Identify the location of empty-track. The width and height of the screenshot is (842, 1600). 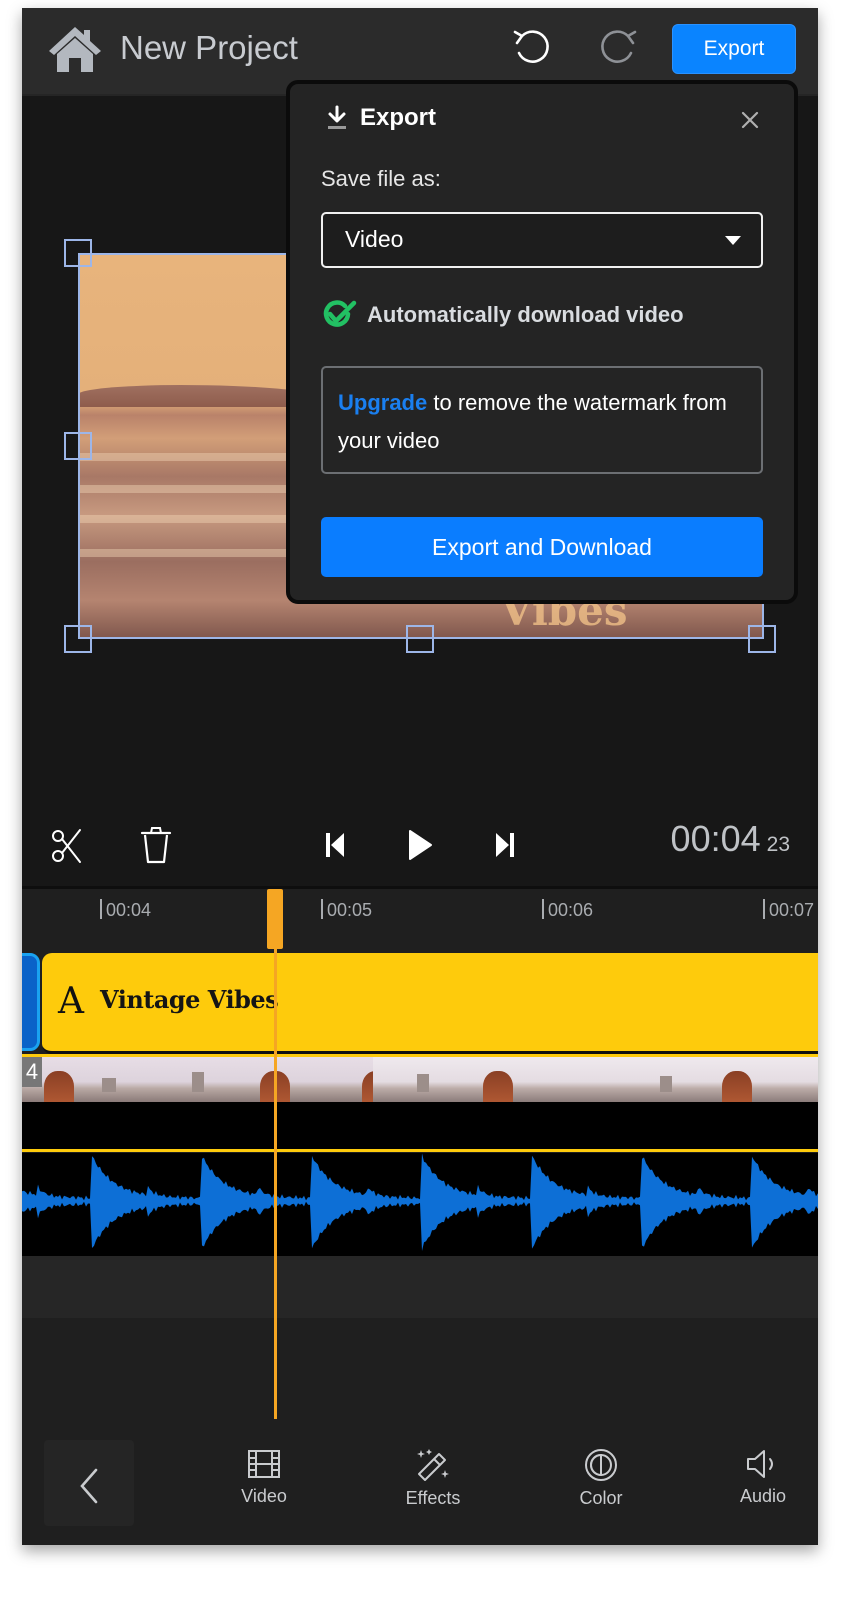
(420, 1287).